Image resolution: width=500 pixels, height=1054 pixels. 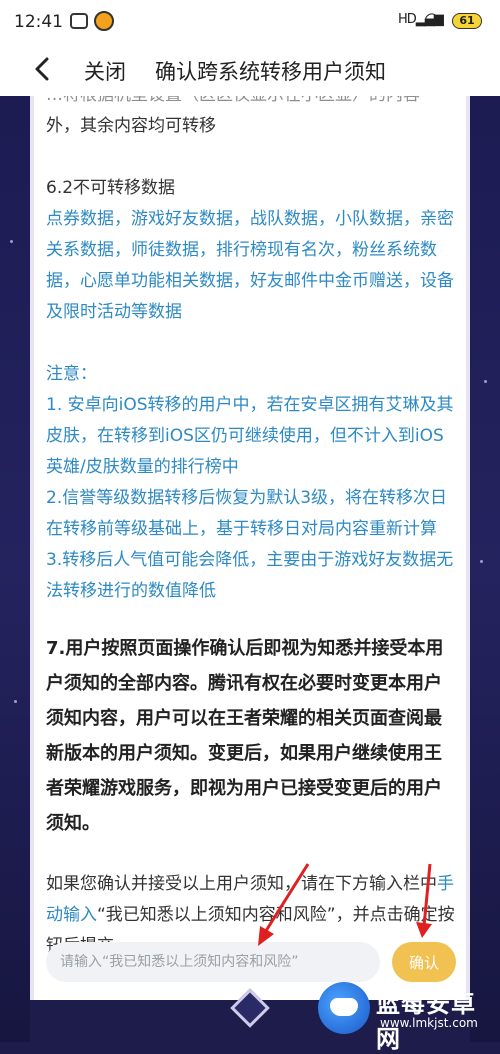 What do you see at coordinates (104, 21) in the screenshot?
I see `app-game-icon` at bounding box center [104, 21].